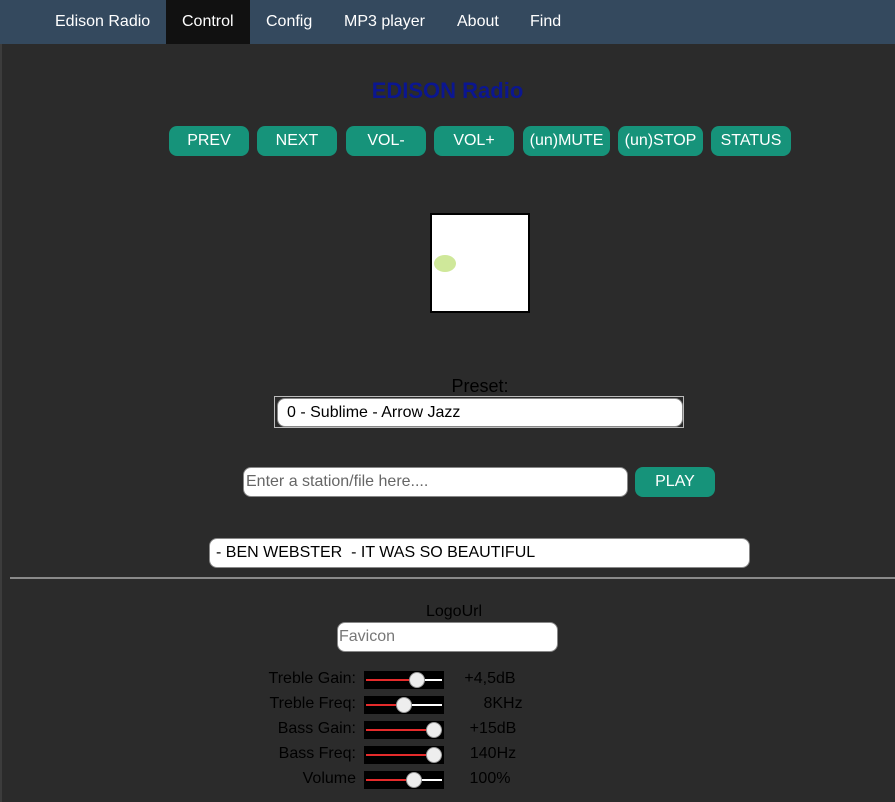  What do you see at coordinates (454, 611) in the screenshot?
I see `logourl-label: LogoUrl` at bounding box center [454, 611].